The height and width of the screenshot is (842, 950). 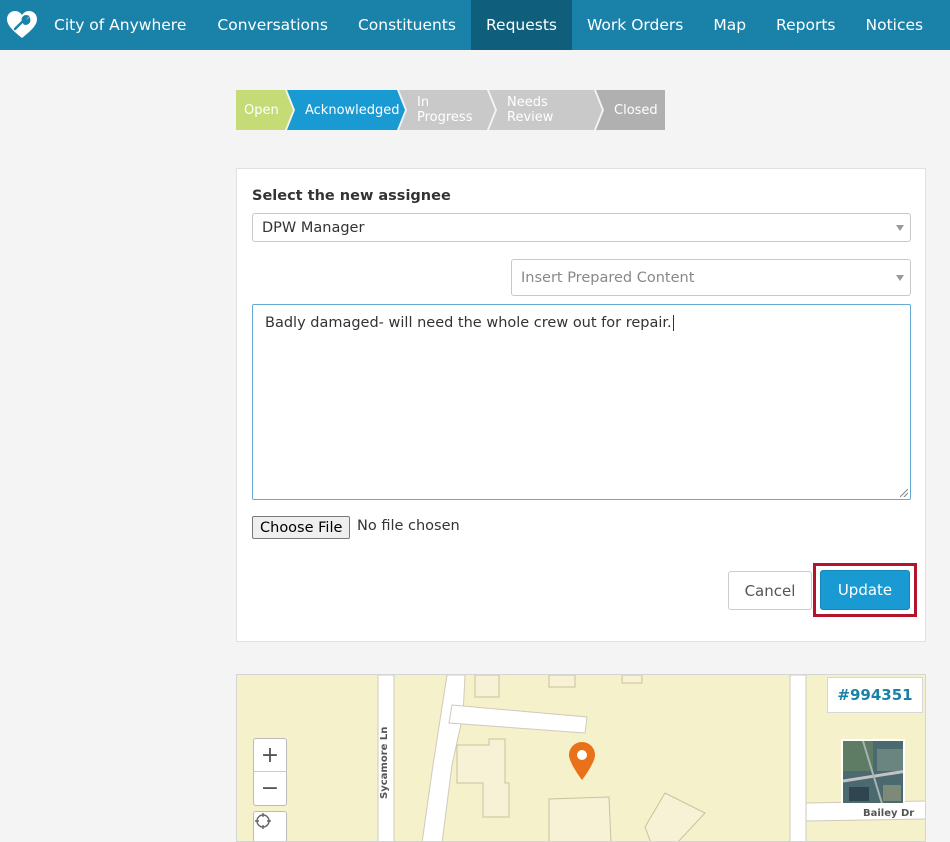 I want to click on update-button: Update, so click(x=865, y=590).